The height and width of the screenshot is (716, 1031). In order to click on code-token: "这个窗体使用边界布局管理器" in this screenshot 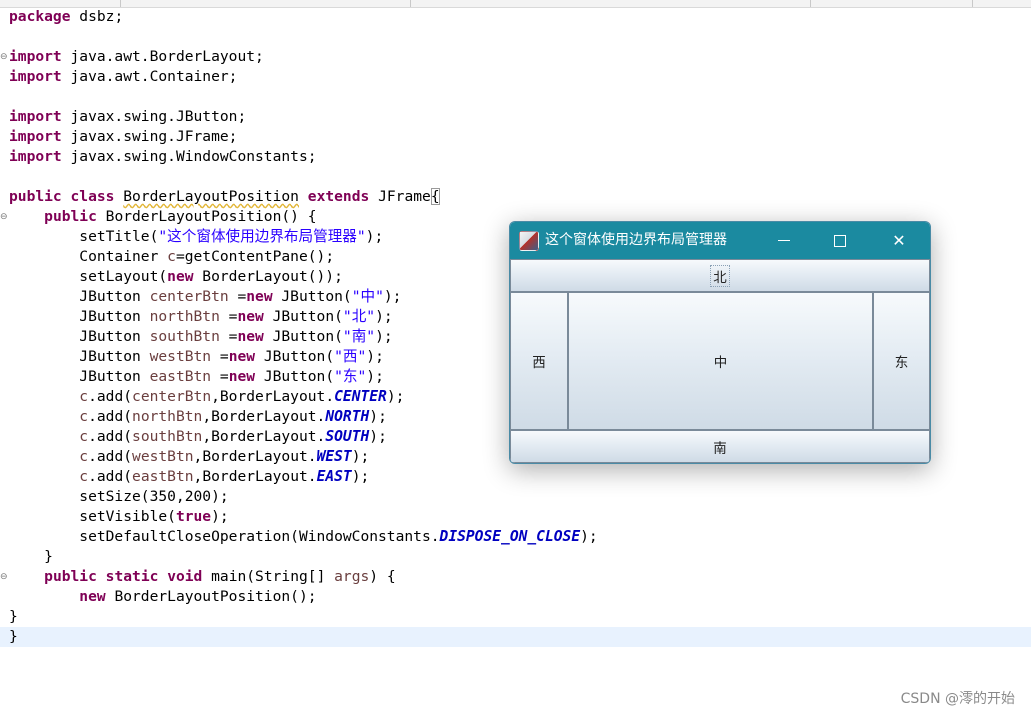, I will do `click(262, 236)`.